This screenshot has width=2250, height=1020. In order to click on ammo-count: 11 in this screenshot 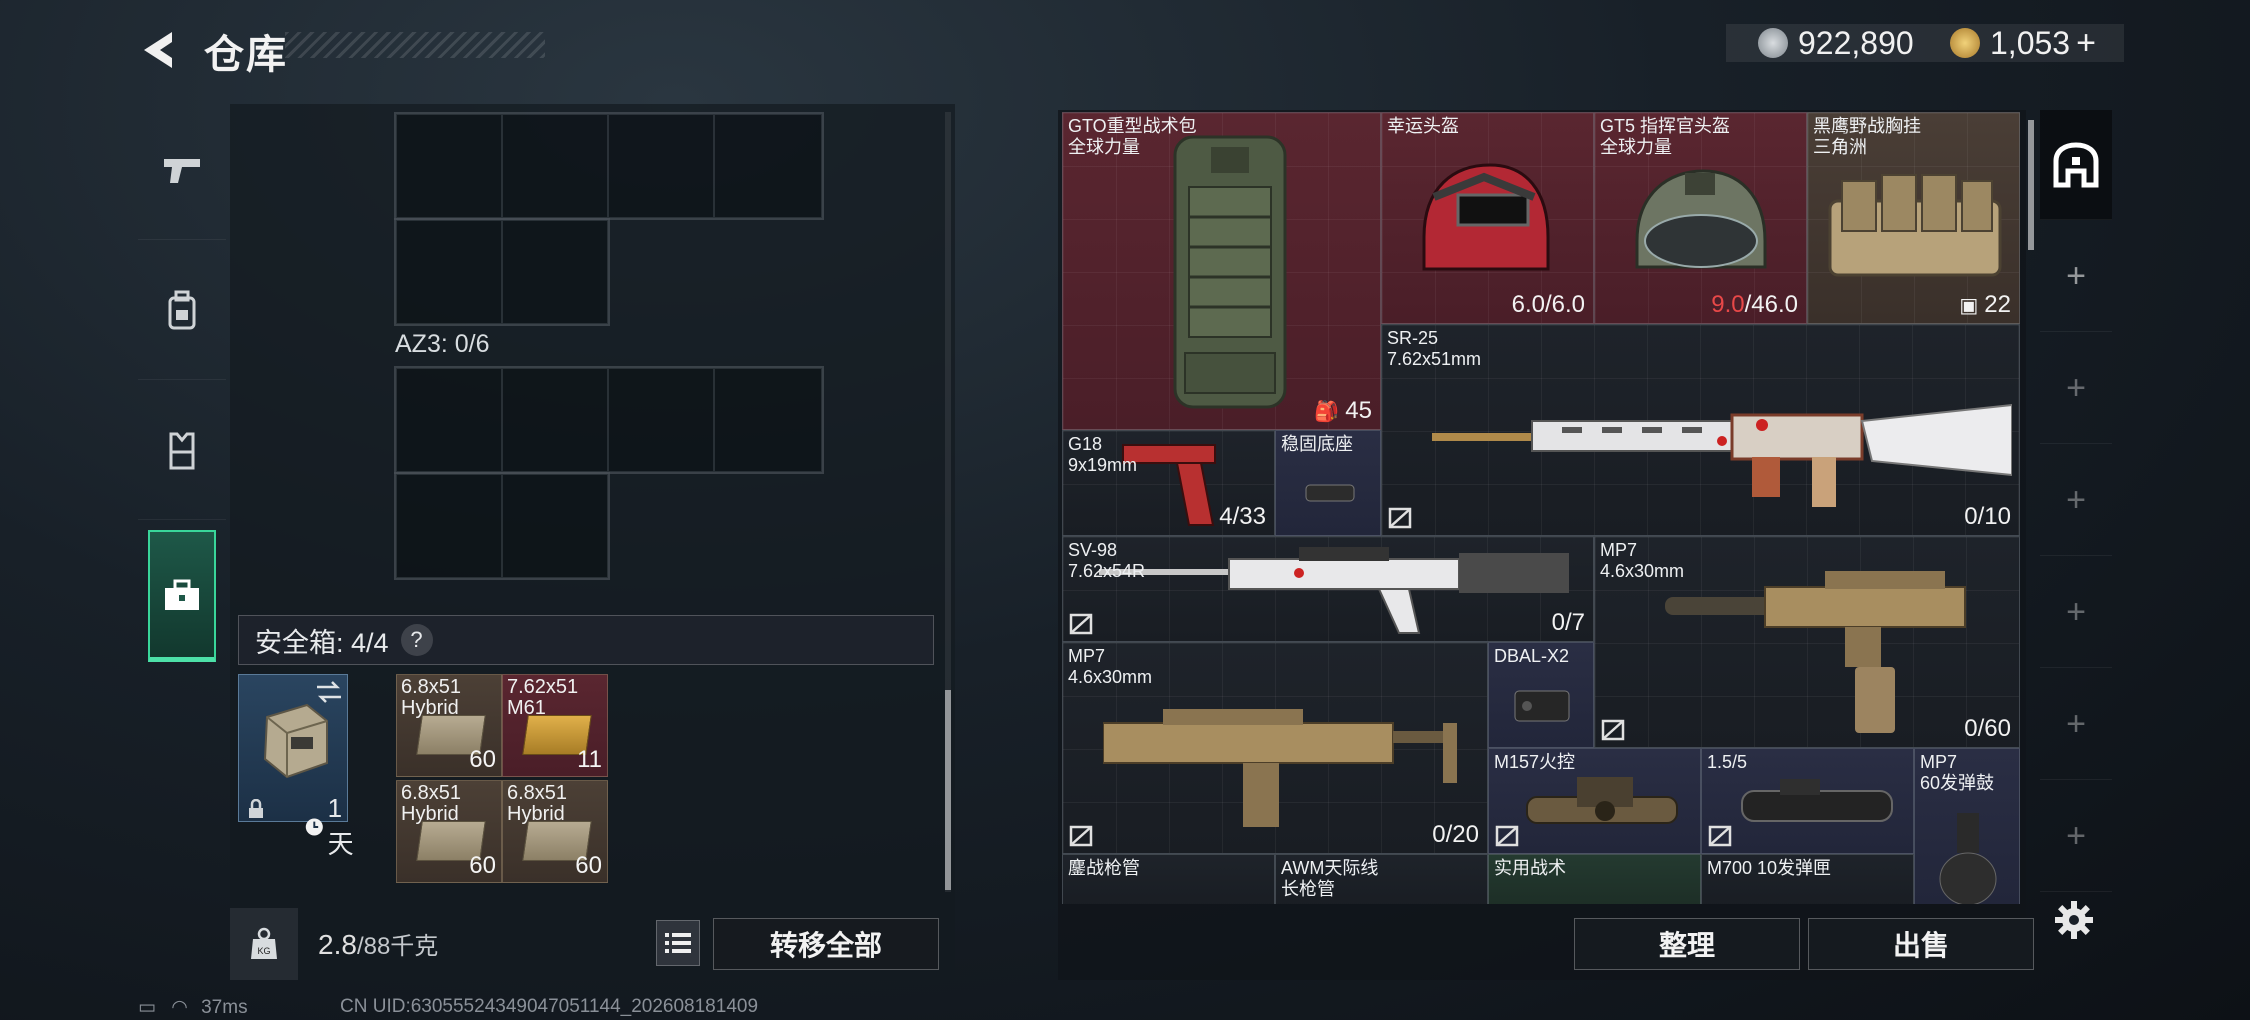, I will do `click(589, 759)`.